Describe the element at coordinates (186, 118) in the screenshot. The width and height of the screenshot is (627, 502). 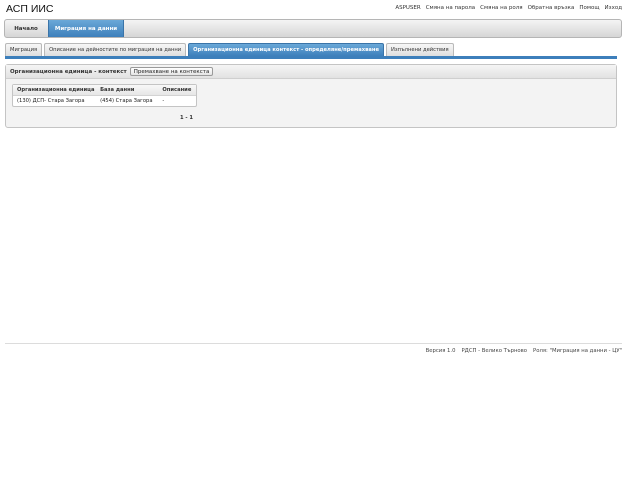
I see `pager-info: 1 - 1` at that location.